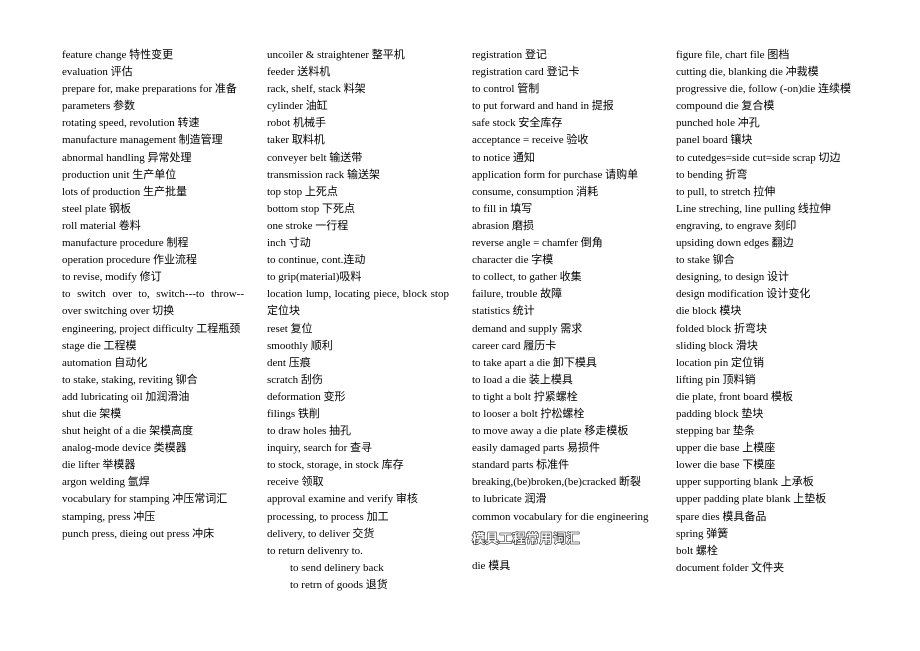 This screenshot has width=920, height=651. What do you see at coordinates (528, 413) in the screenshot?
I see `vocabulary-entry: to looser a bolt 拧松螺栓` at bounding box center [528, 413].